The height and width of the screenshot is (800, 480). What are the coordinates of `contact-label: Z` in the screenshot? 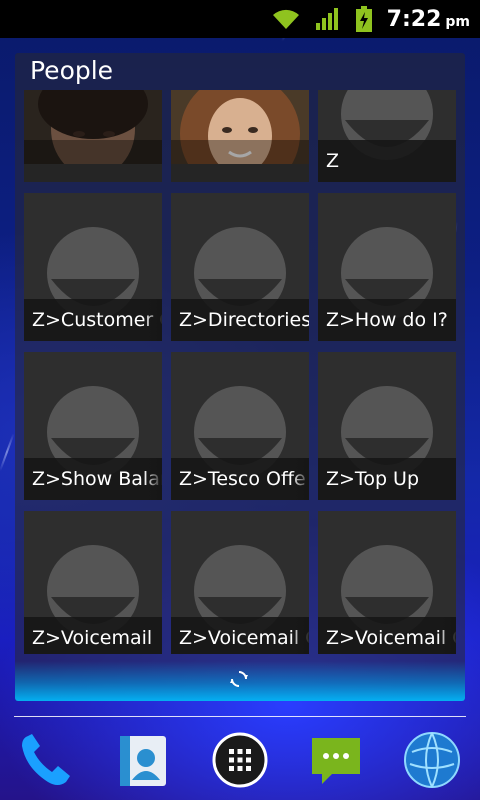 It's located at (387, 161).